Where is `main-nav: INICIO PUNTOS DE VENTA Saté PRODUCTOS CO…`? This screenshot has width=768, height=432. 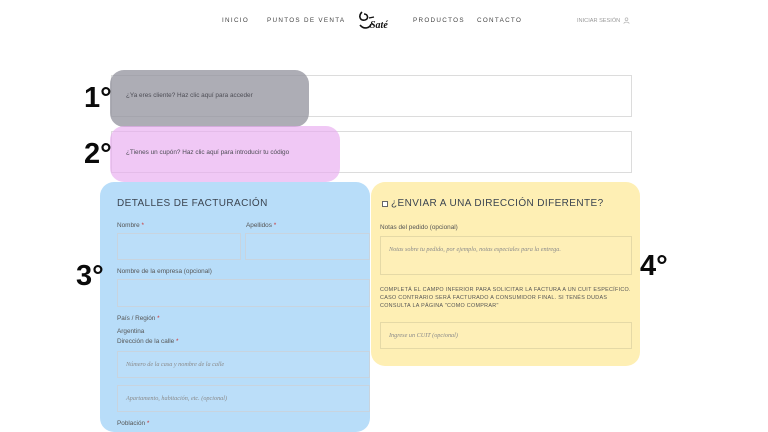
main-nav: INICIO PUNTOS DE VENTA Saté PRODUCTOS CO… is located at coordinates (384, 21).